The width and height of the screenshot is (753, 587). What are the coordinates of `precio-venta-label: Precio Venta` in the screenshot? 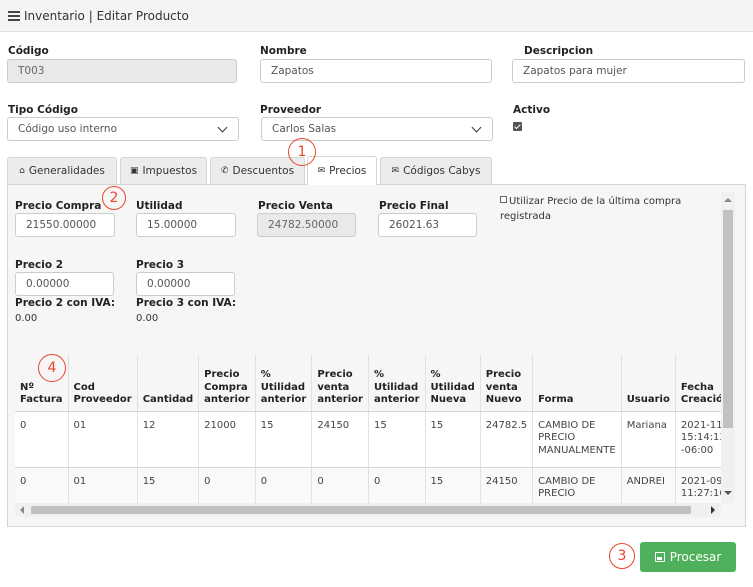 It's located at (295, 206).